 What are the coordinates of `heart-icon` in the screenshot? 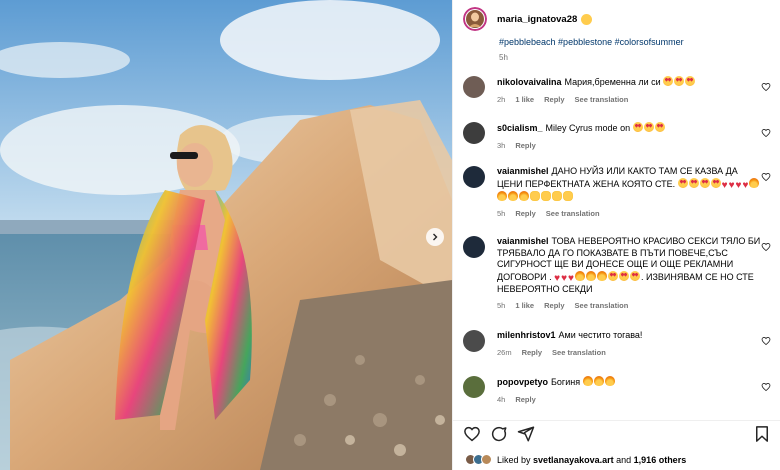 It's located at (472, 434).